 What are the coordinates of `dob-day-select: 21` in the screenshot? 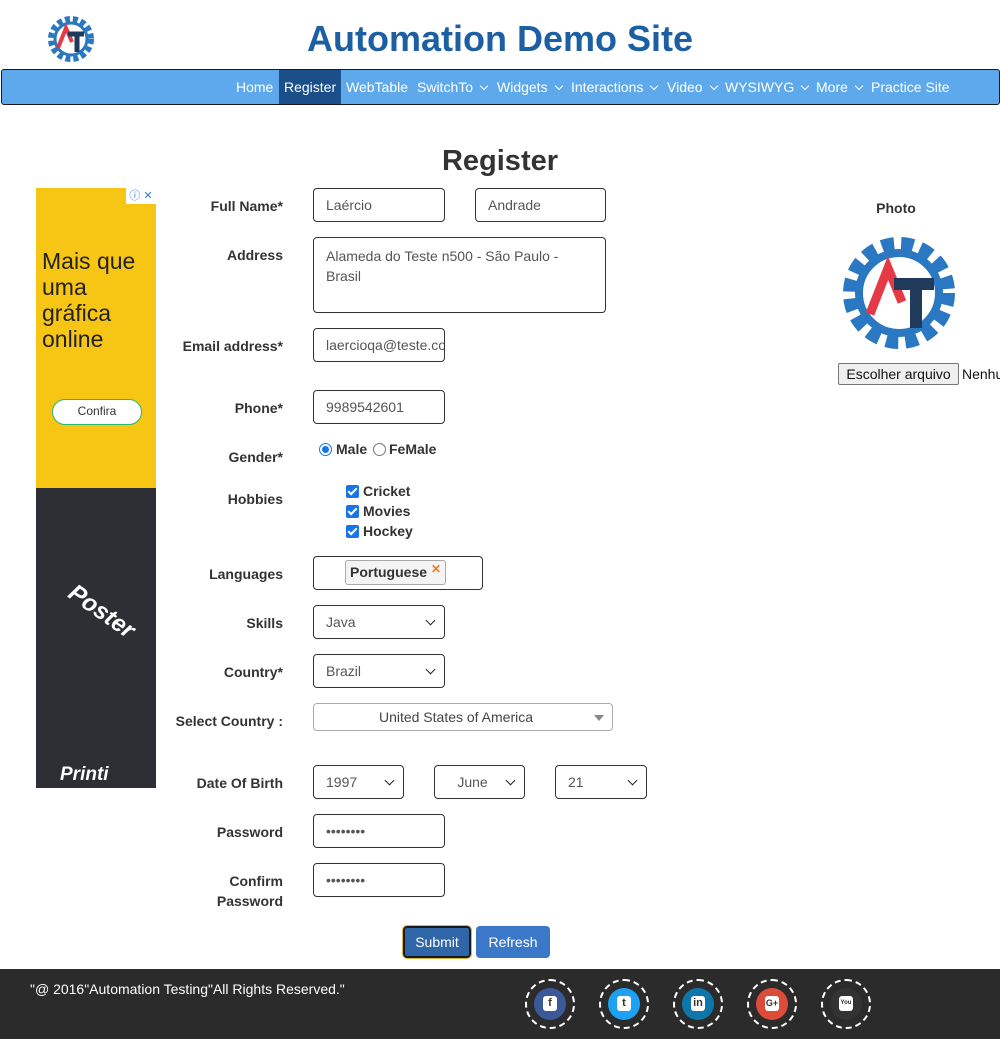 It's located at (601, 782).